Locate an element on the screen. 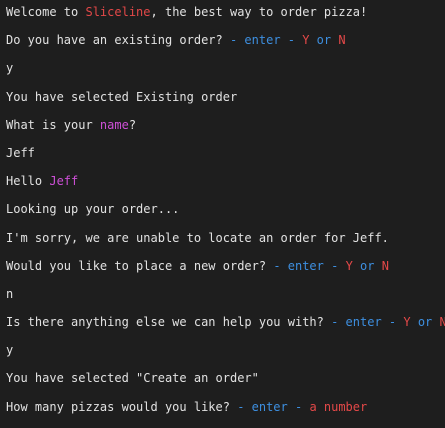  terminal-text-segment: , the best way to order pizza! is located at coordinates (259, 12).